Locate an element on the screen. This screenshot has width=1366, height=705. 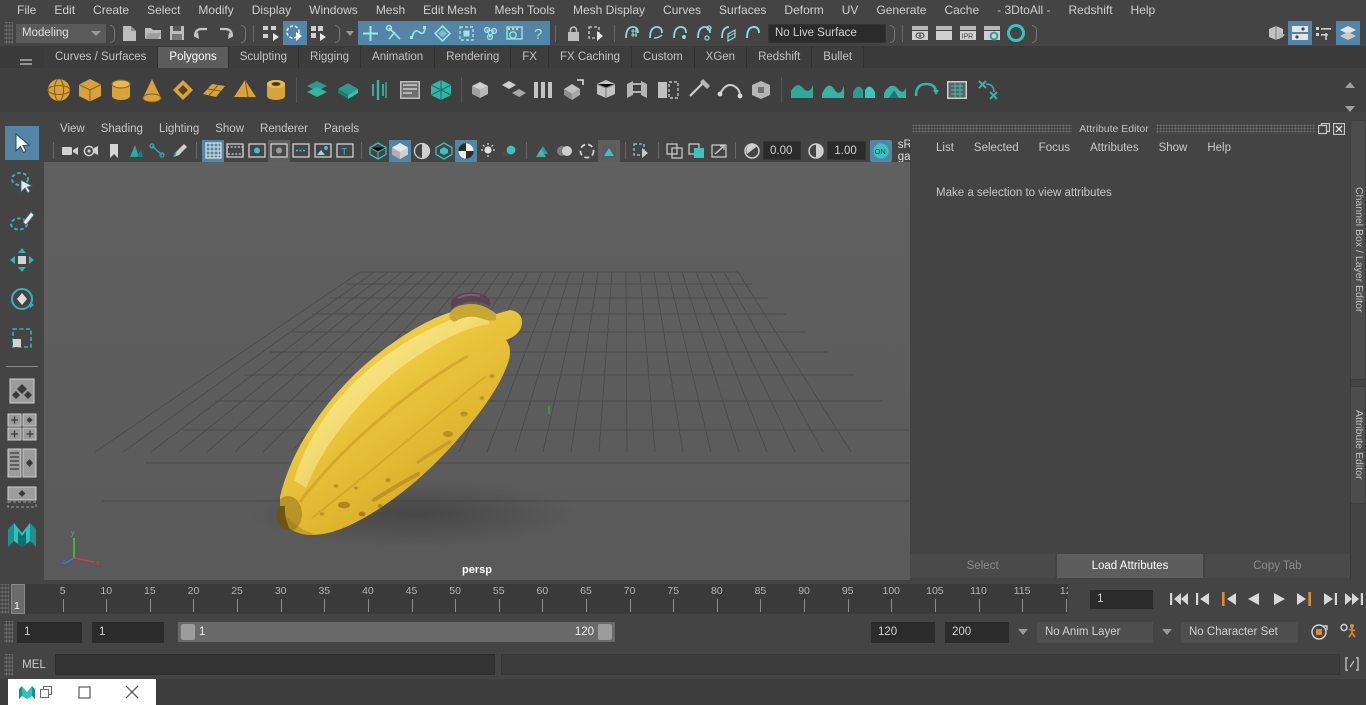
shelf-tab-rigging: Rigging is located at coordinates (330, 57).